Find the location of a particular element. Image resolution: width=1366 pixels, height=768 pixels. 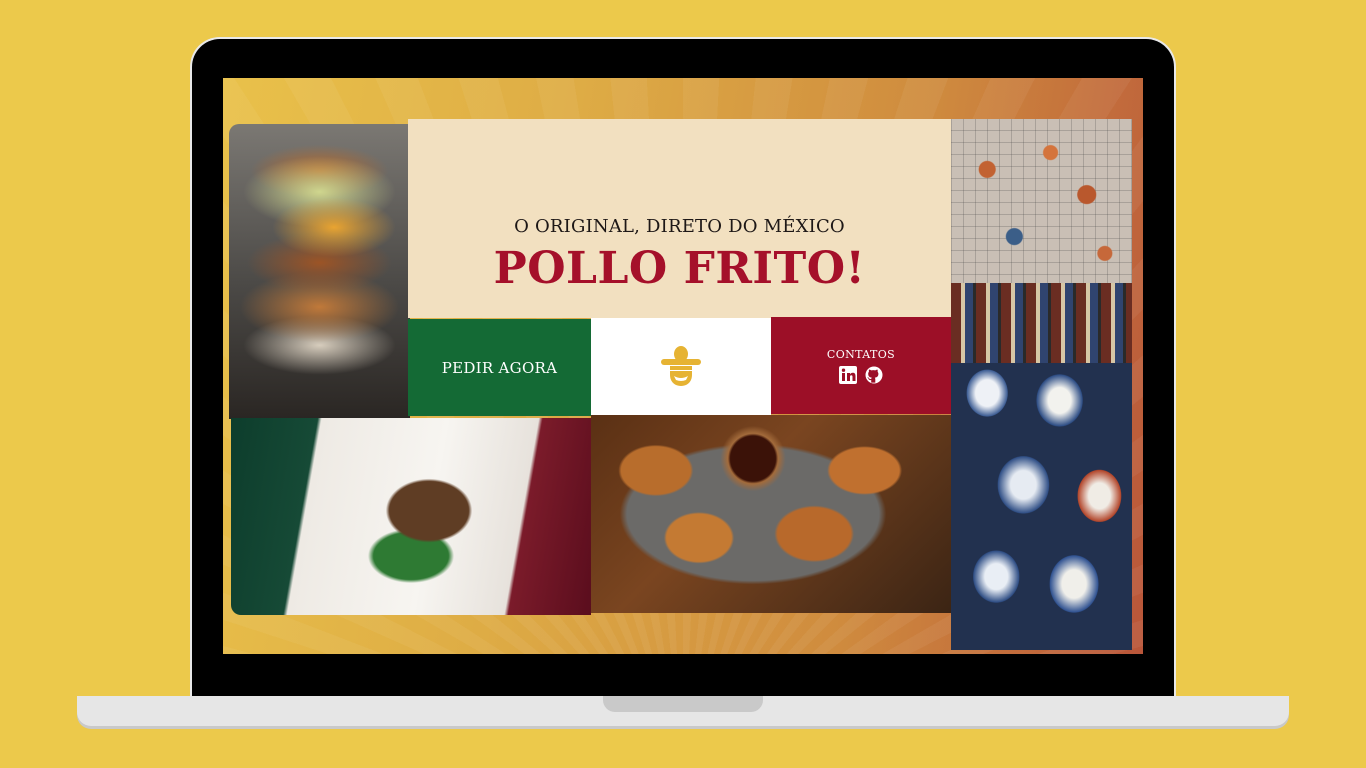

contacts-label: CONTATOS is located at coordinates (861, 354).